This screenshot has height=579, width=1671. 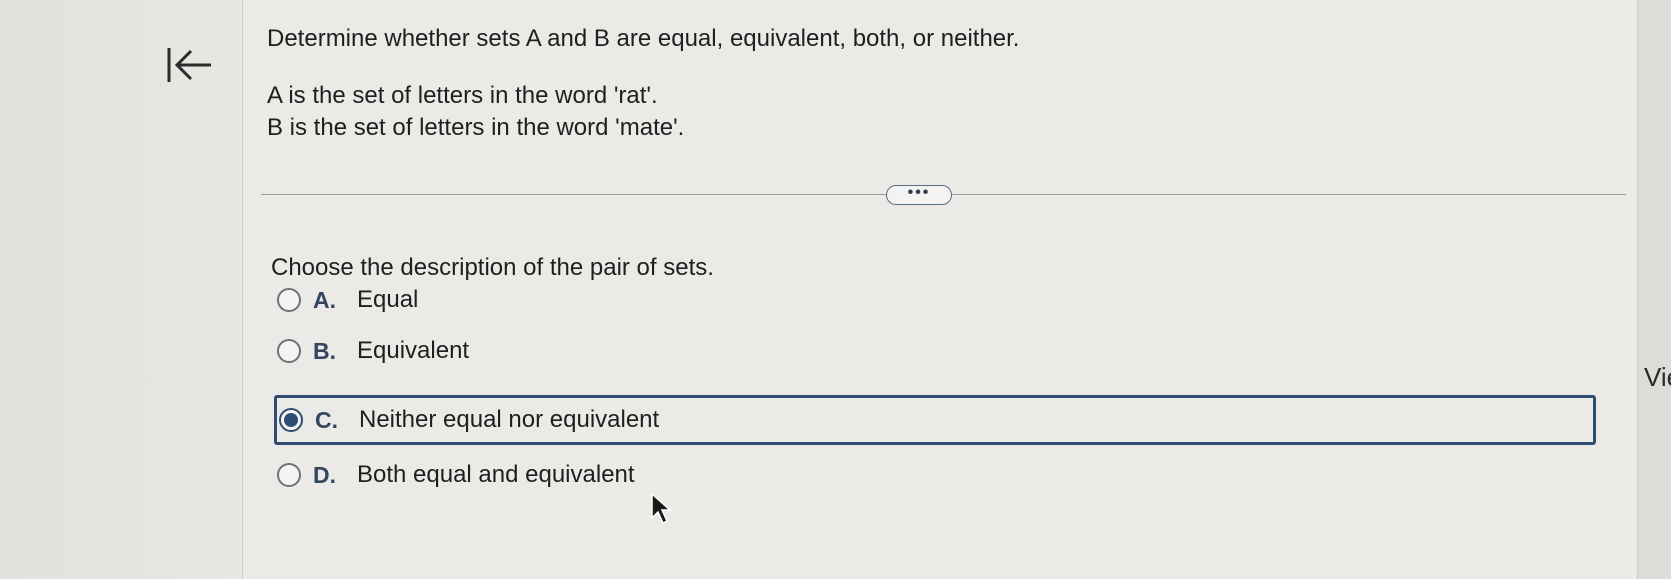 I want to click on radio-button-d, so click(x=289, y=475).